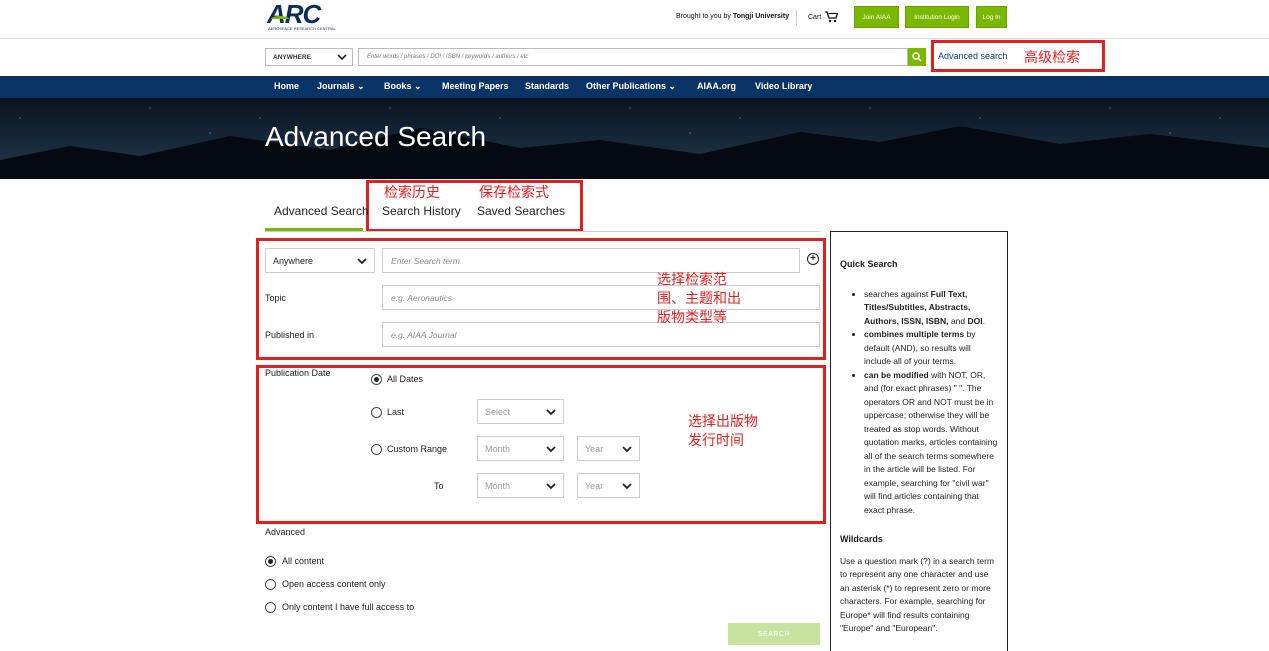  I want to click on custom-range-label: Custom Range, so click(417, 449).